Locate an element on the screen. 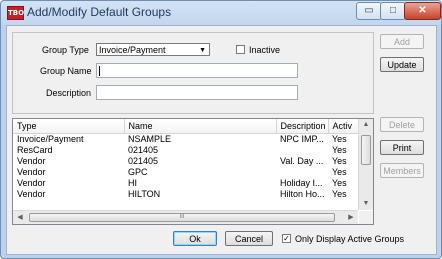 The height and width of the screenshot is (259, 442). column-header-type: Type is located at coordinates (69, 126).